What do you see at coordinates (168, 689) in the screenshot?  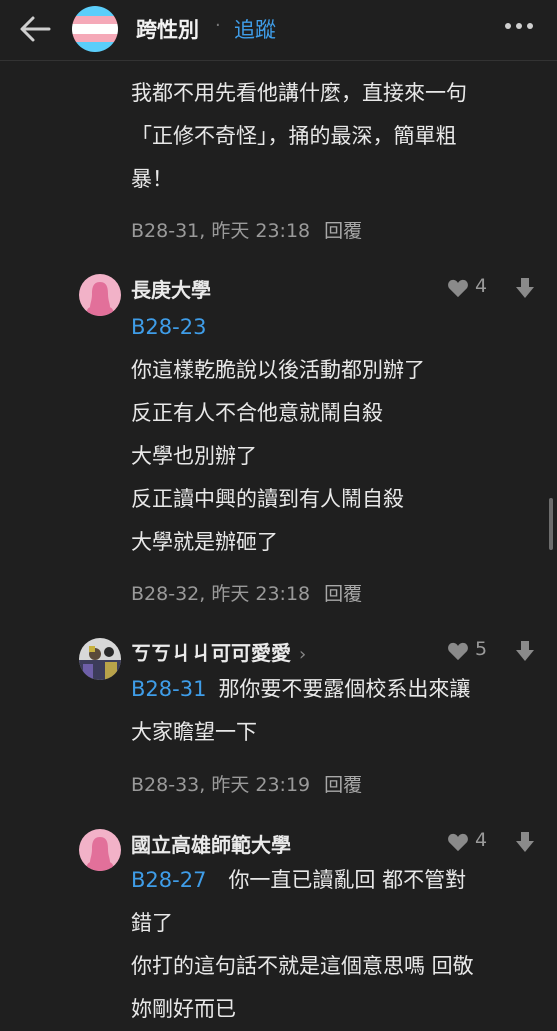 I see `reply-reference-link: B28-31` at bounding box center [168, 689].